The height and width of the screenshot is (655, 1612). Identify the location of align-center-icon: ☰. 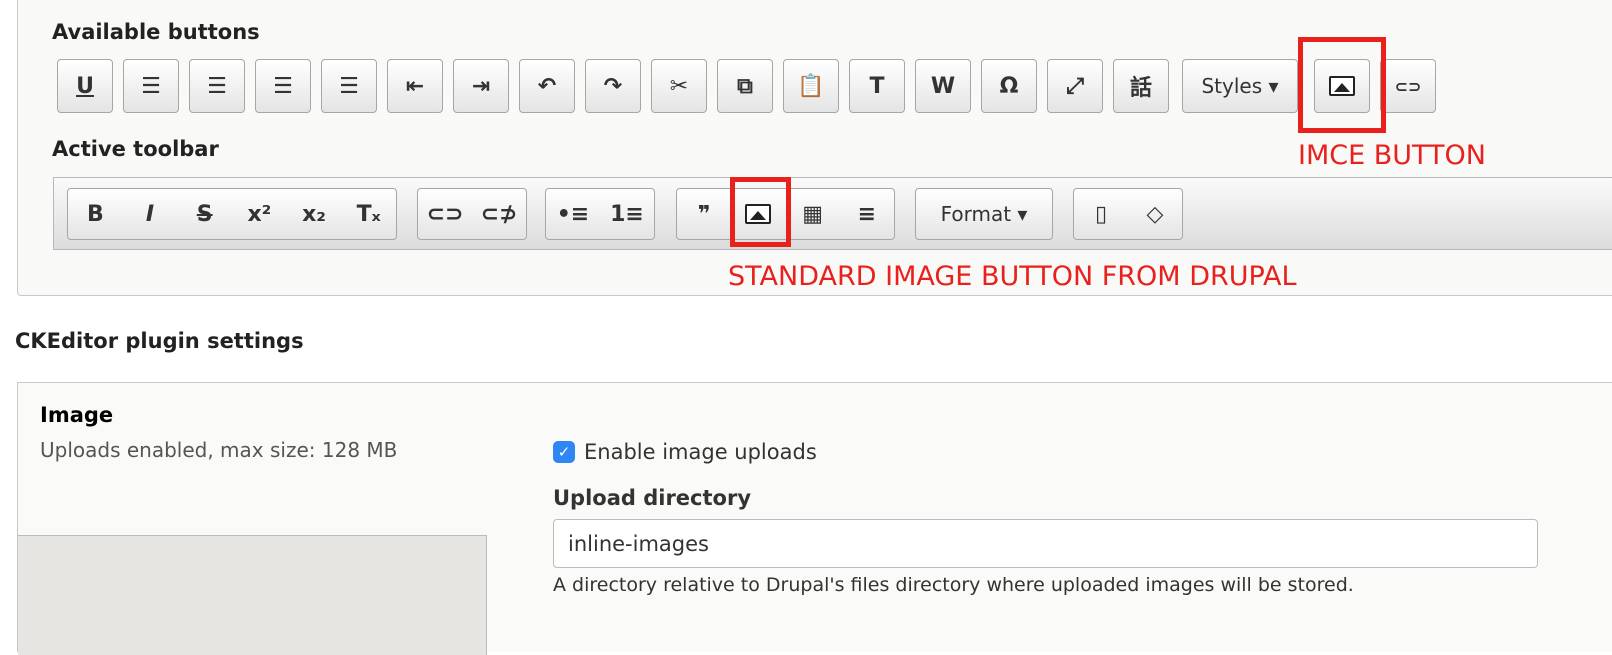
(217, 86).